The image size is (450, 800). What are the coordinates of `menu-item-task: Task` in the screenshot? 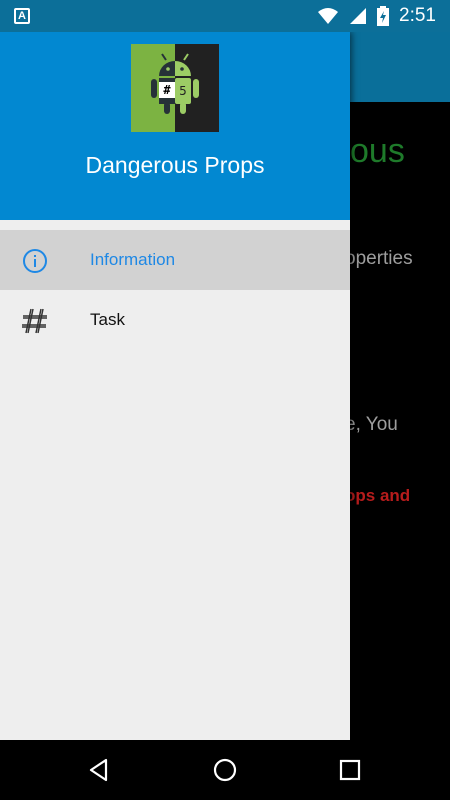 It's located at (175, 320).